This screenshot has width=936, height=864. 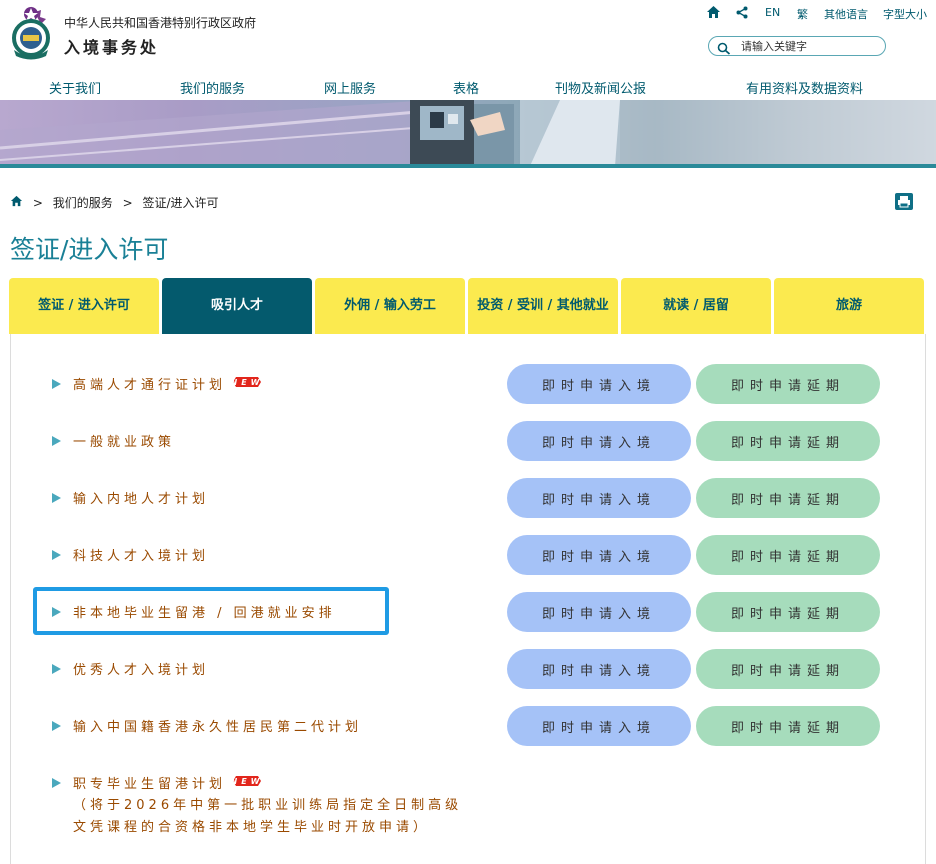 I want to click on search-icon, so click(x=724, y=49).